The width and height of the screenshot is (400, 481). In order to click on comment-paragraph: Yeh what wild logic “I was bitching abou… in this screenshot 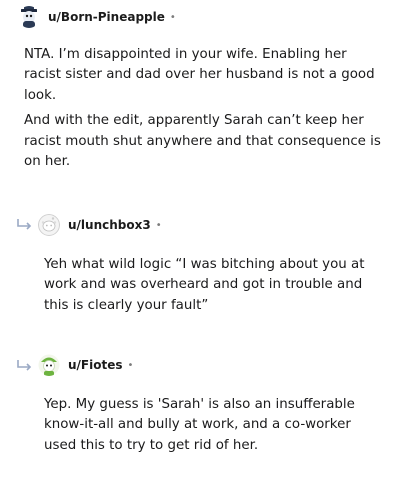, I will do `click(204, 285)`.